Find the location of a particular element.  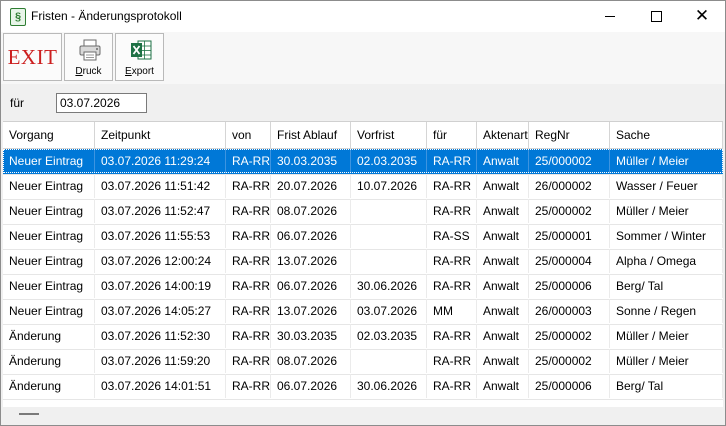

column-header-von: von is located at coordinates (248, 135).